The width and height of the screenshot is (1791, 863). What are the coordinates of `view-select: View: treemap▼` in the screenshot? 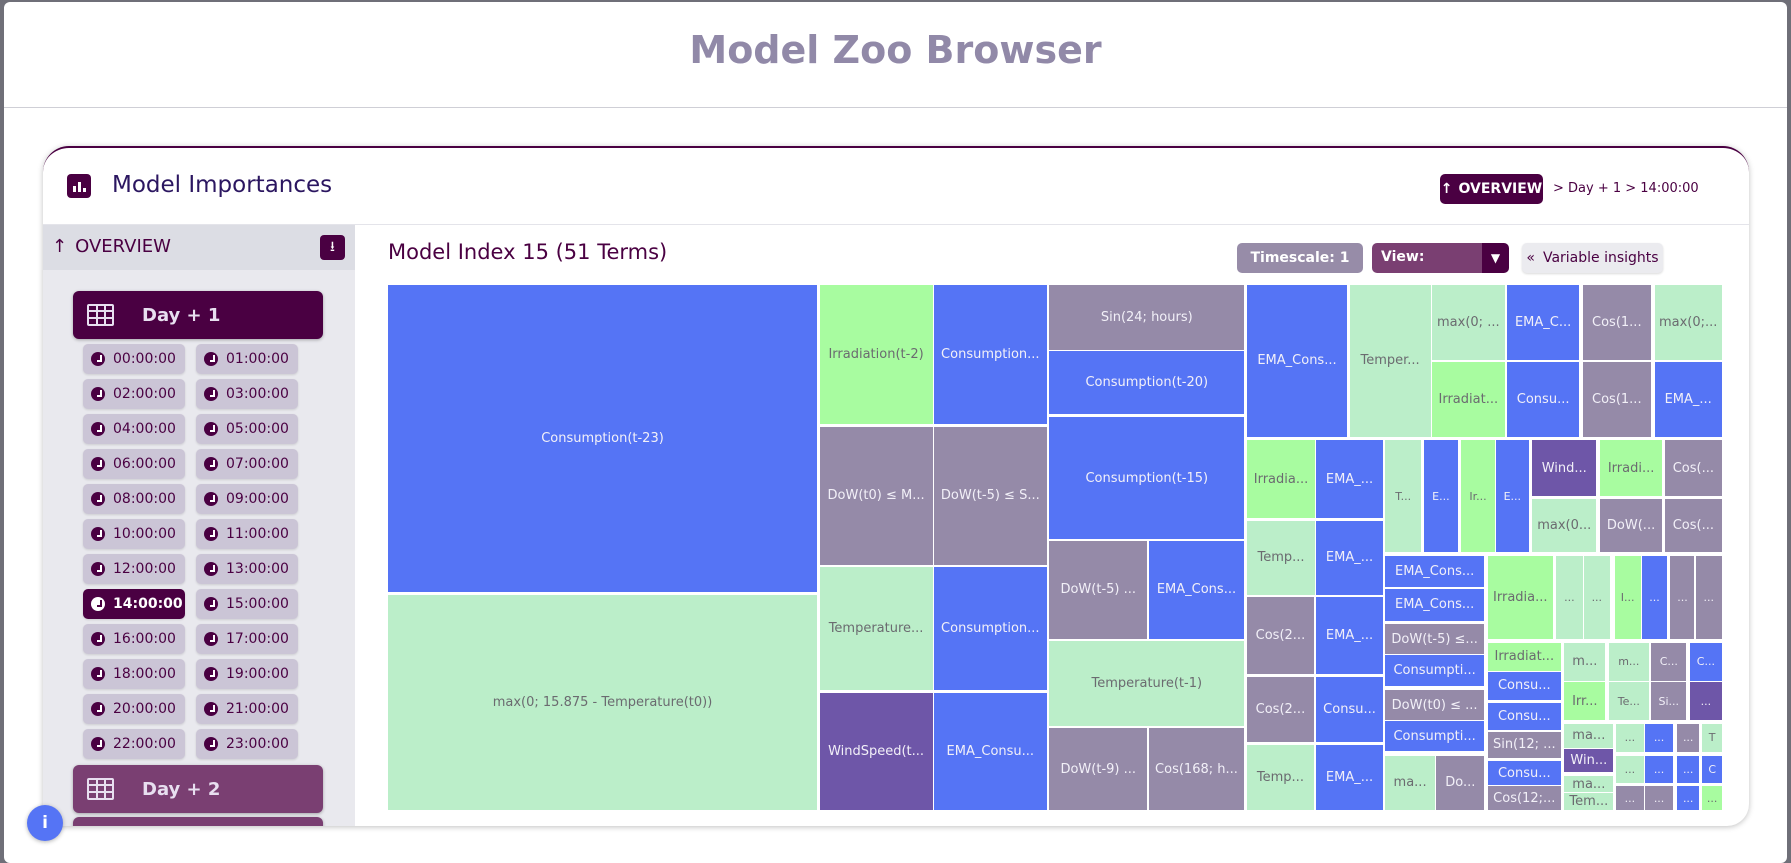 It's located at (1440, 258).